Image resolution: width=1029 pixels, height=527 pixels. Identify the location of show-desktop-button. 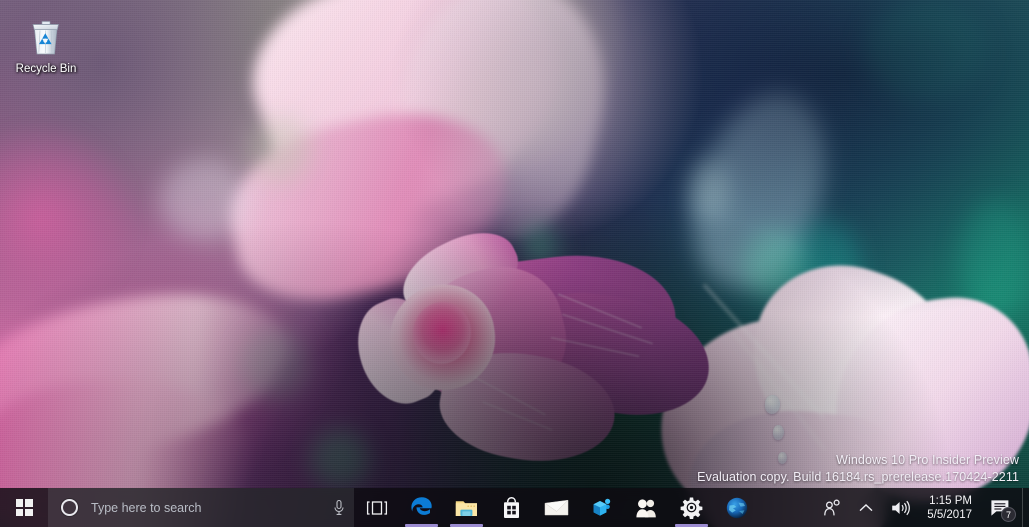
(1025, 507).